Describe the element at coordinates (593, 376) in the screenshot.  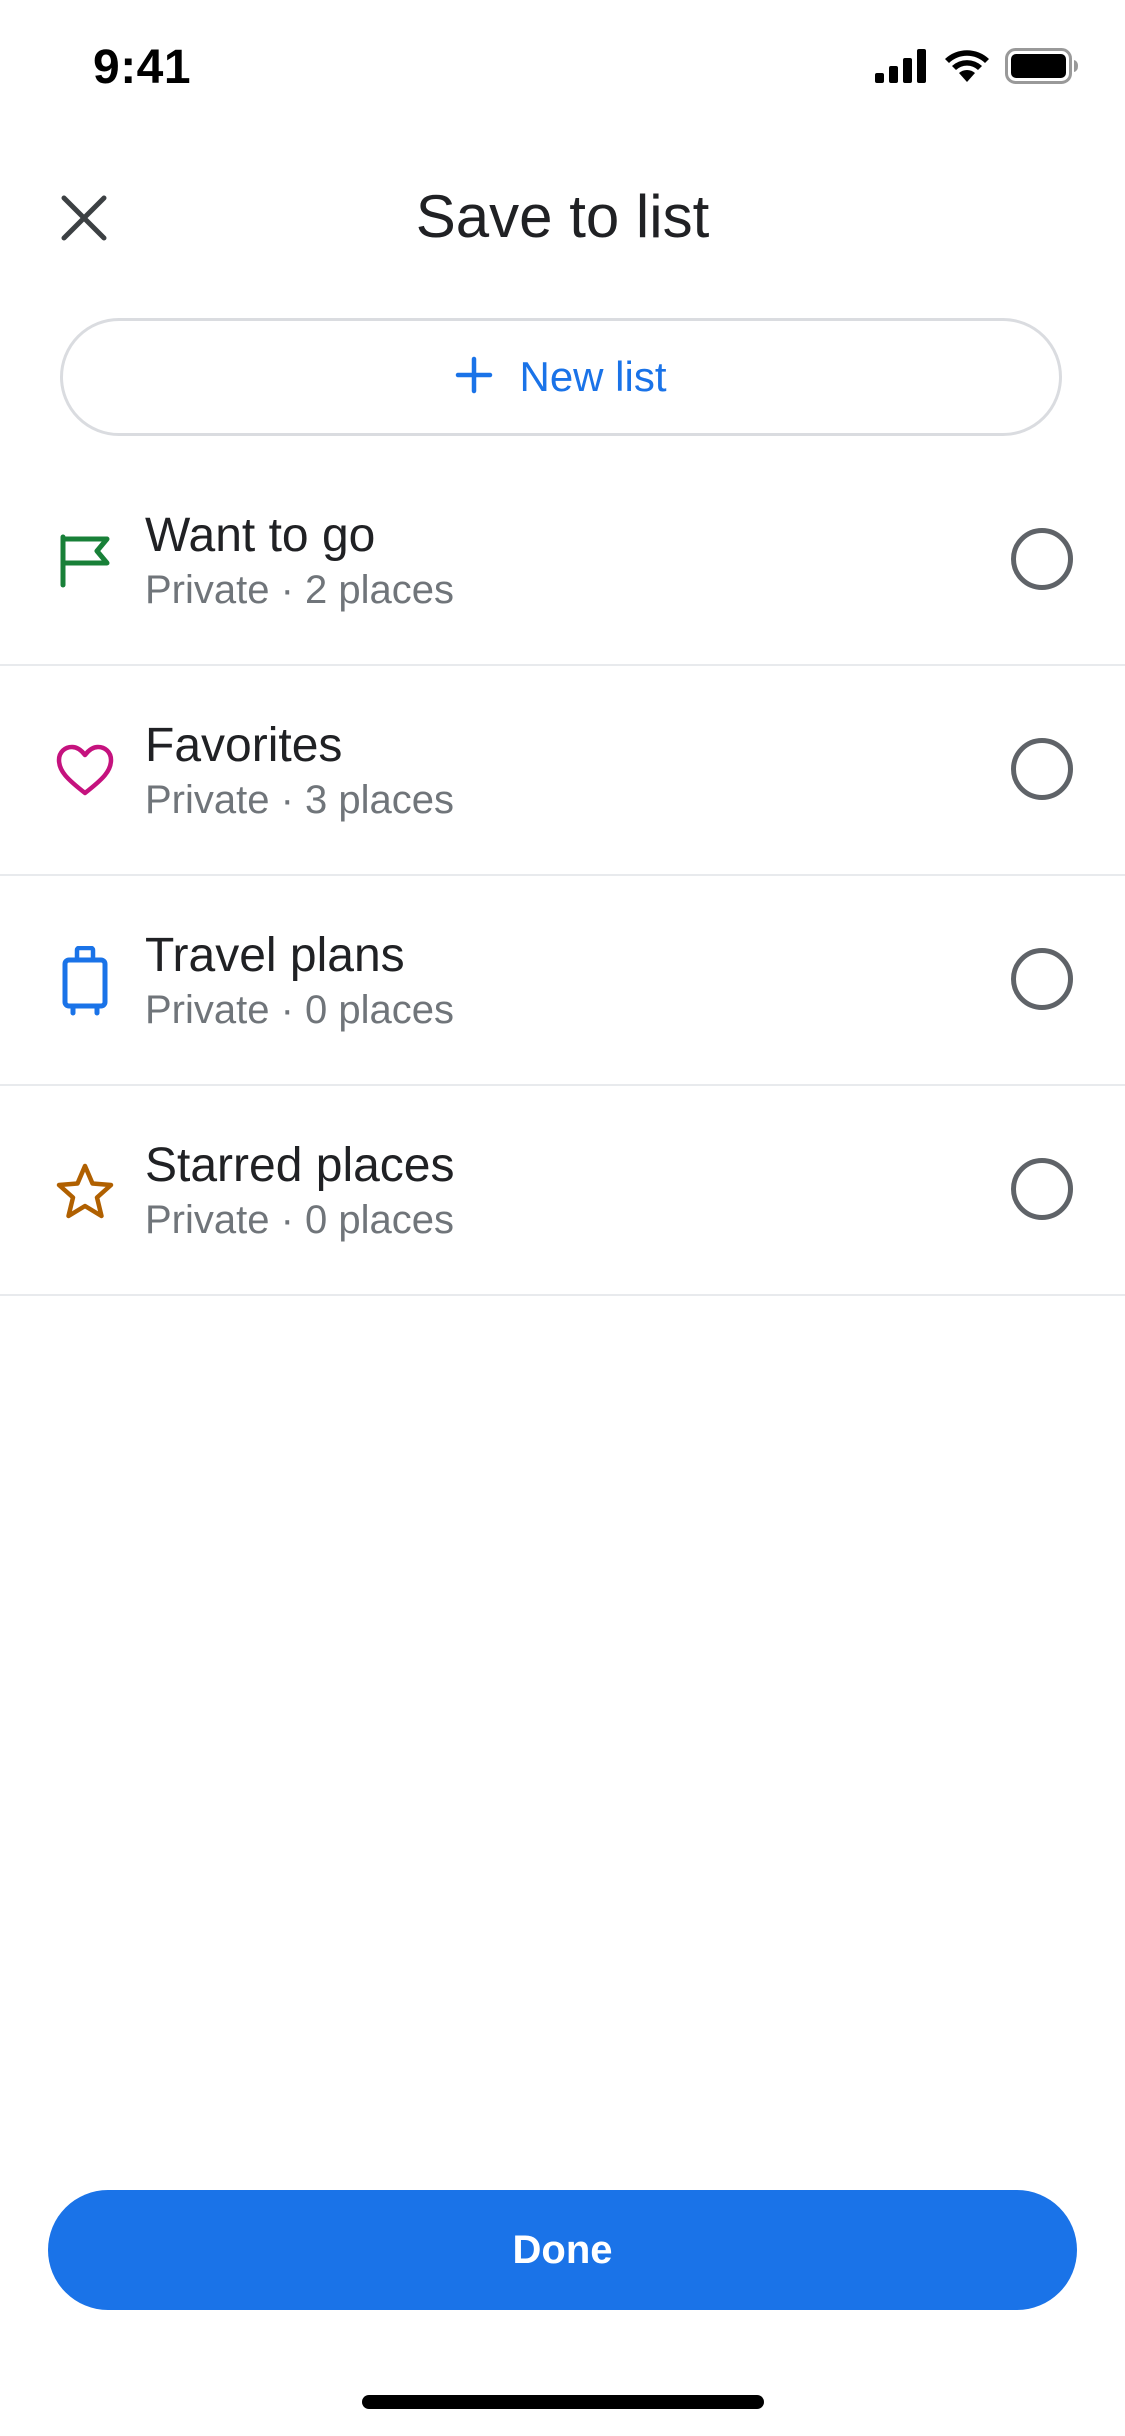
I see `new-list-label: New list` at that location.